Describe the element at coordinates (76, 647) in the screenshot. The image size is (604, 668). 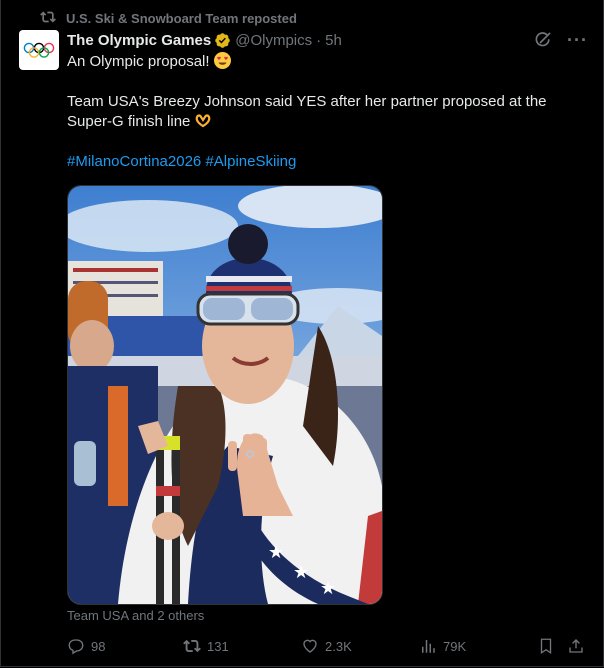
I see `reply-icon` at that location.